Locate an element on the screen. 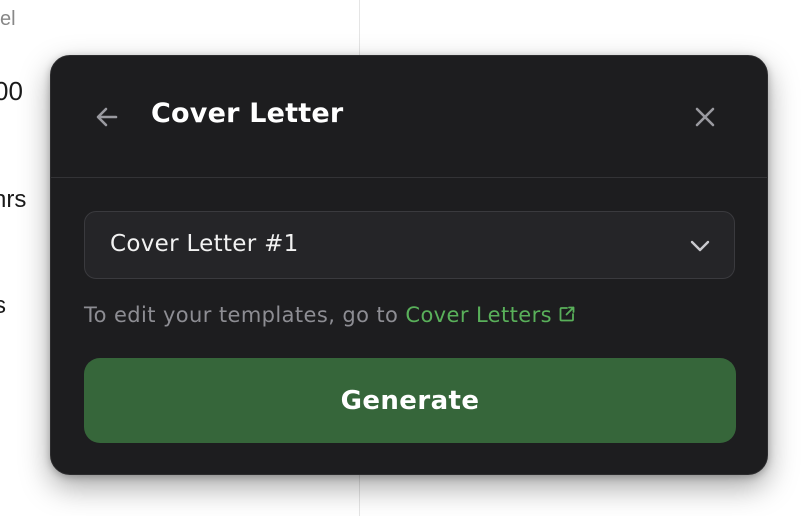 This screenshot has height=516, width=809. template-select-value: Cover Letter #1 is located at coordinates (204, 244).